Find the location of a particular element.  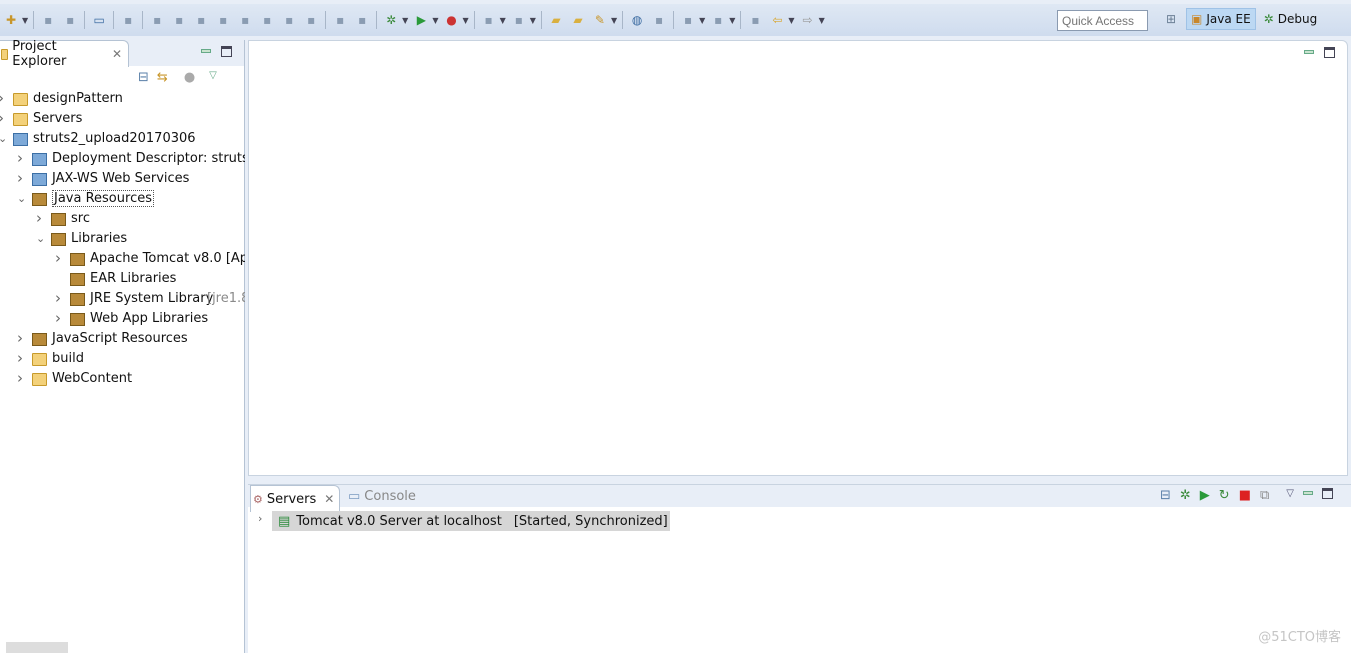

debug-icon: ✲ is located at coordinates (391, 20).